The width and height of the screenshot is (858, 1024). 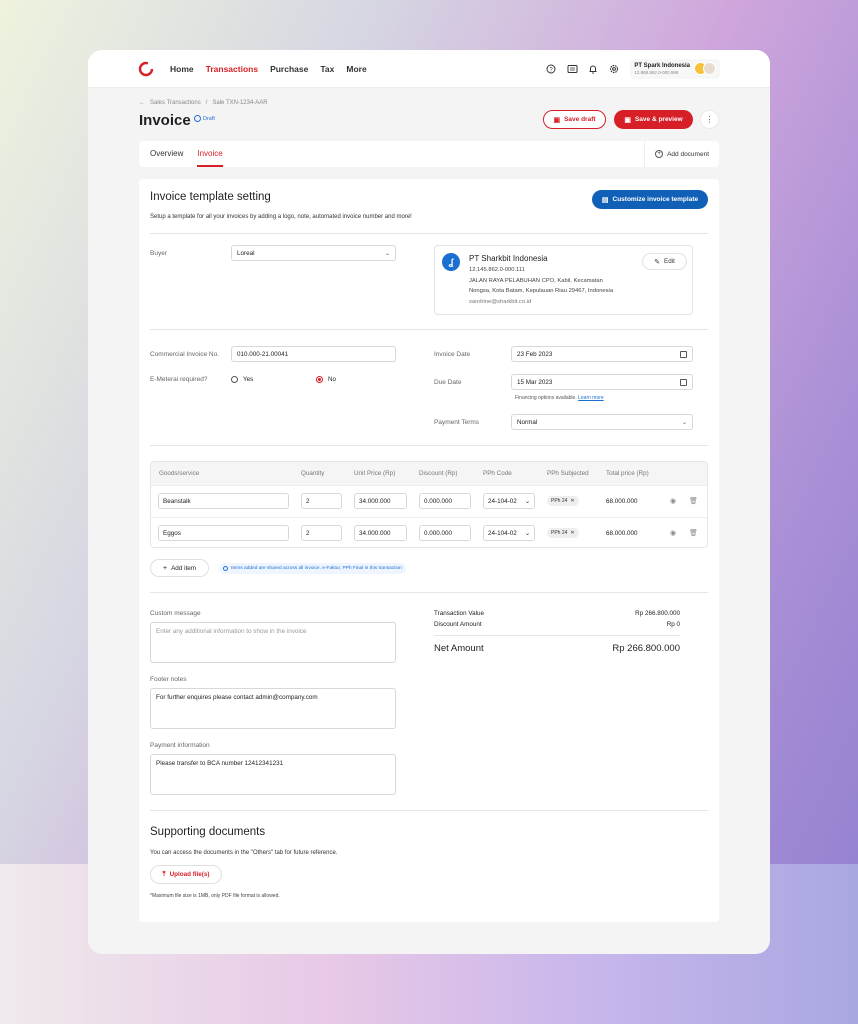 I want to click on edit-label: Edit, so click(x=669, y=261).